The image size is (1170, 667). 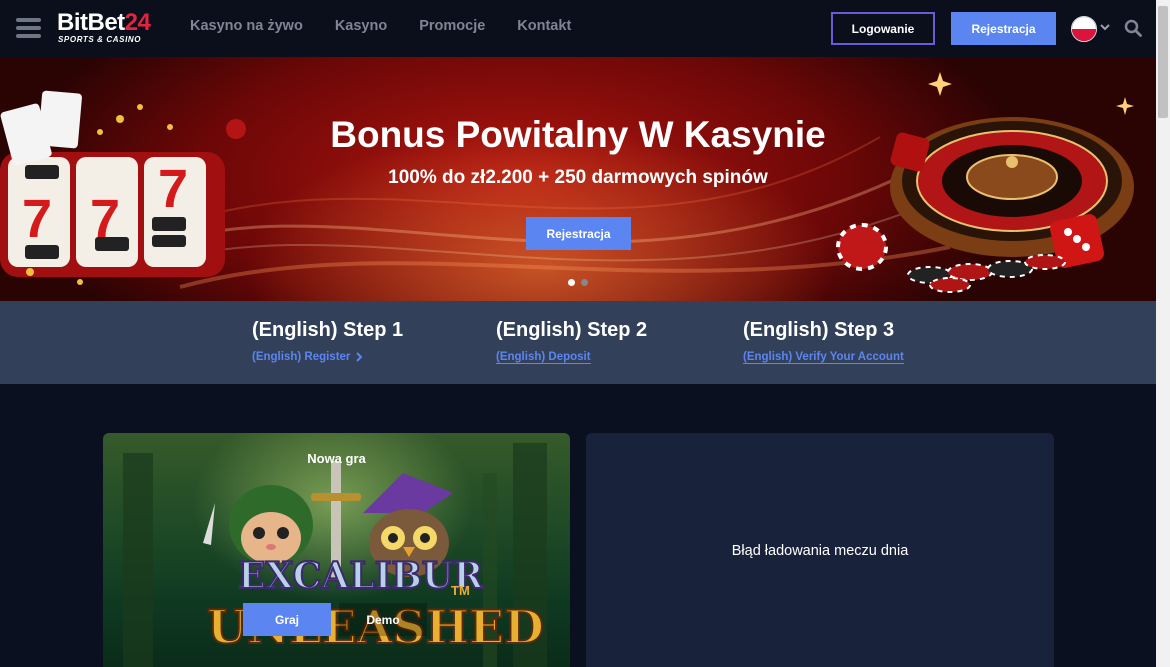 I want to click on step-title: (English) Step 3, so click(x=819, y=330).